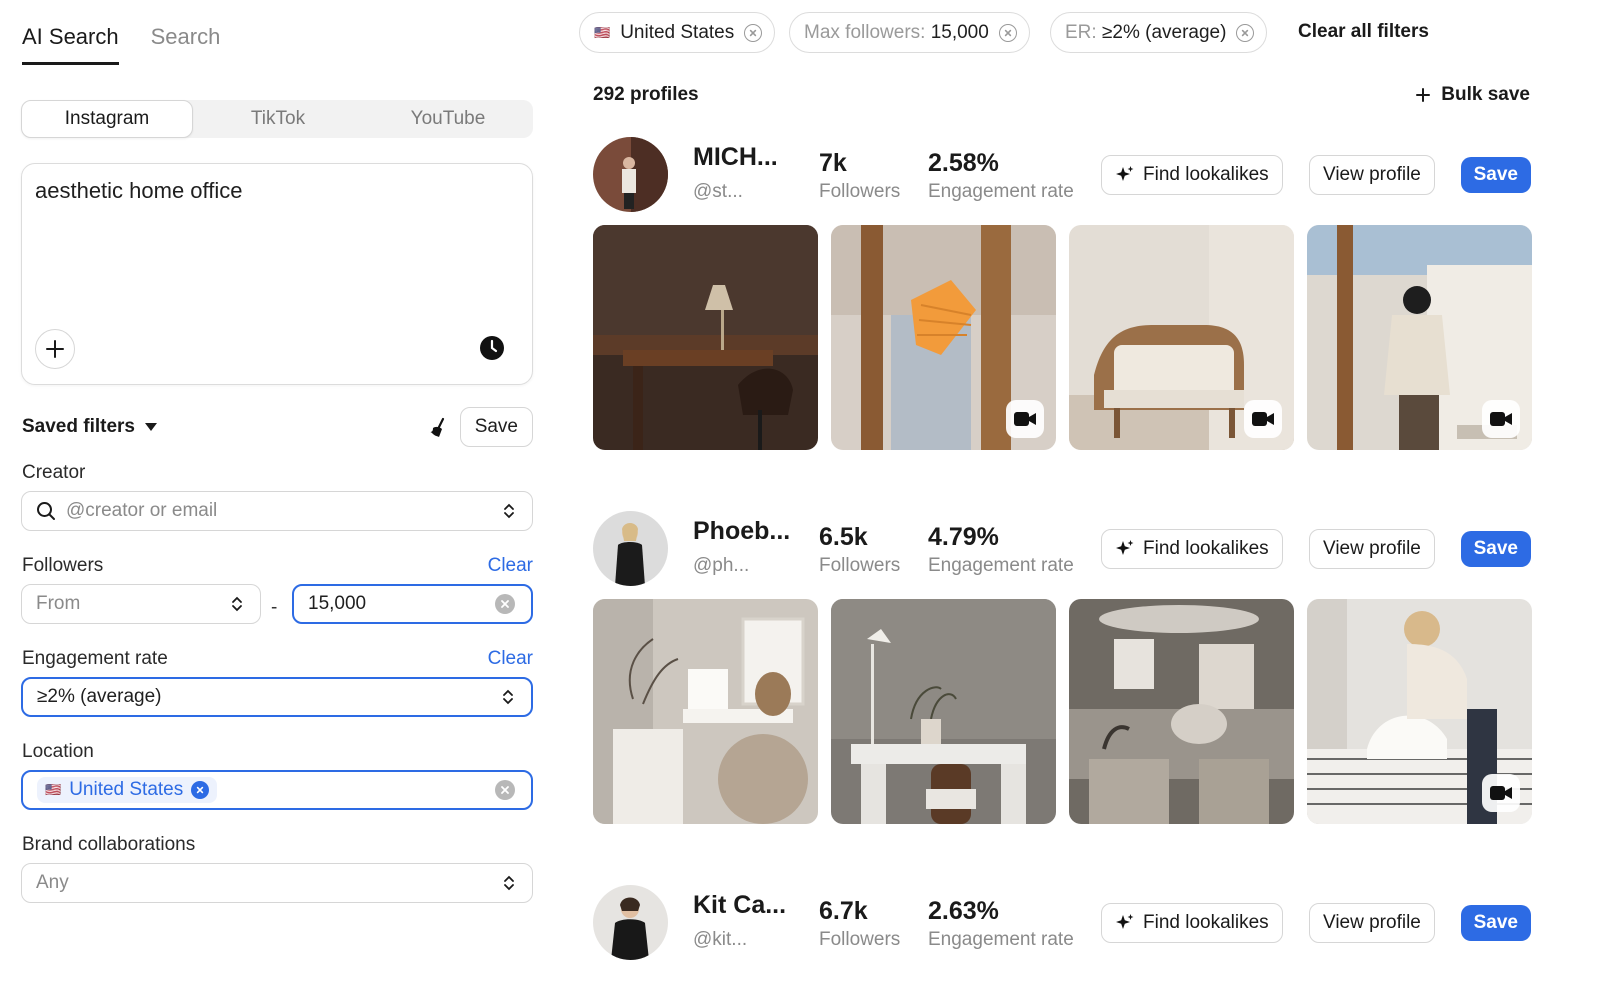 This screenshot has width=1600, height=990. I want to click on creator-placeholder: @creator or email, so click(142, 510).